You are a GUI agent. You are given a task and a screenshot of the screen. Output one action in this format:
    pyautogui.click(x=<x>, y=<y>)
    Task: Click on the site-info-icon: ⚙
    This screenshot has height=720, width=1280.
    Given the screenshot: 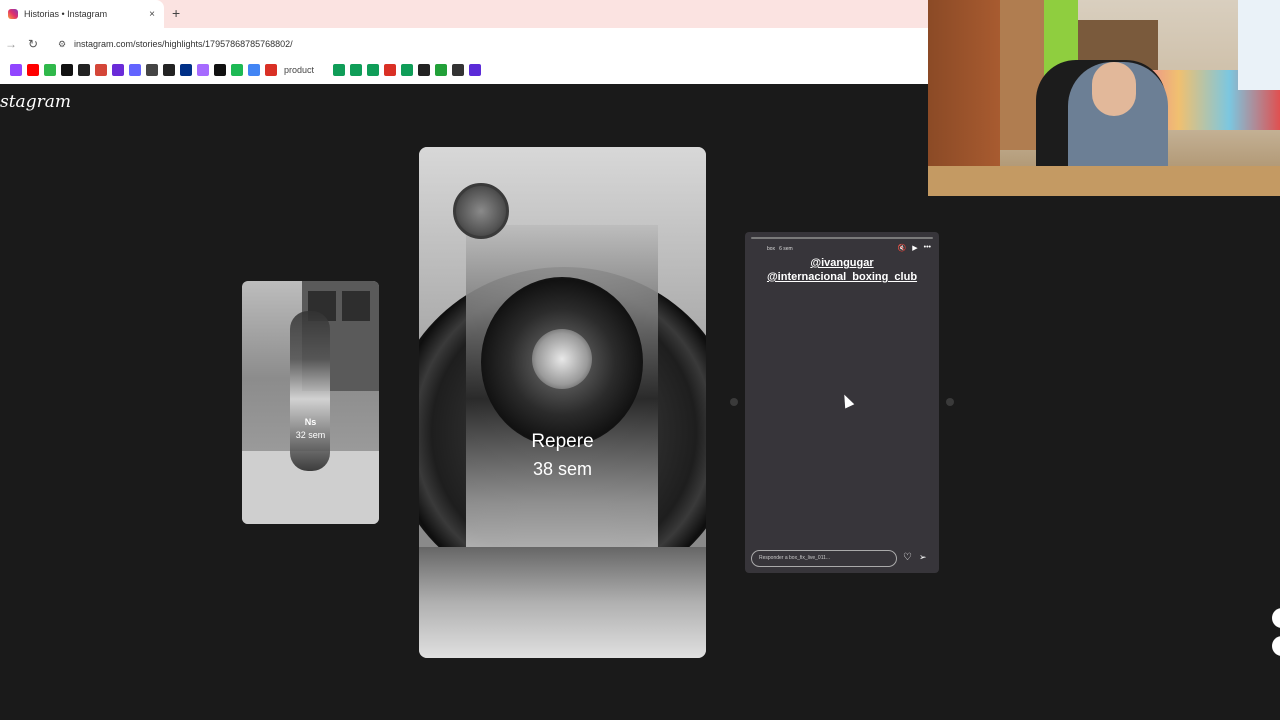 What is the action you would take?
    pyautogui.click(x=63, y=44)
    